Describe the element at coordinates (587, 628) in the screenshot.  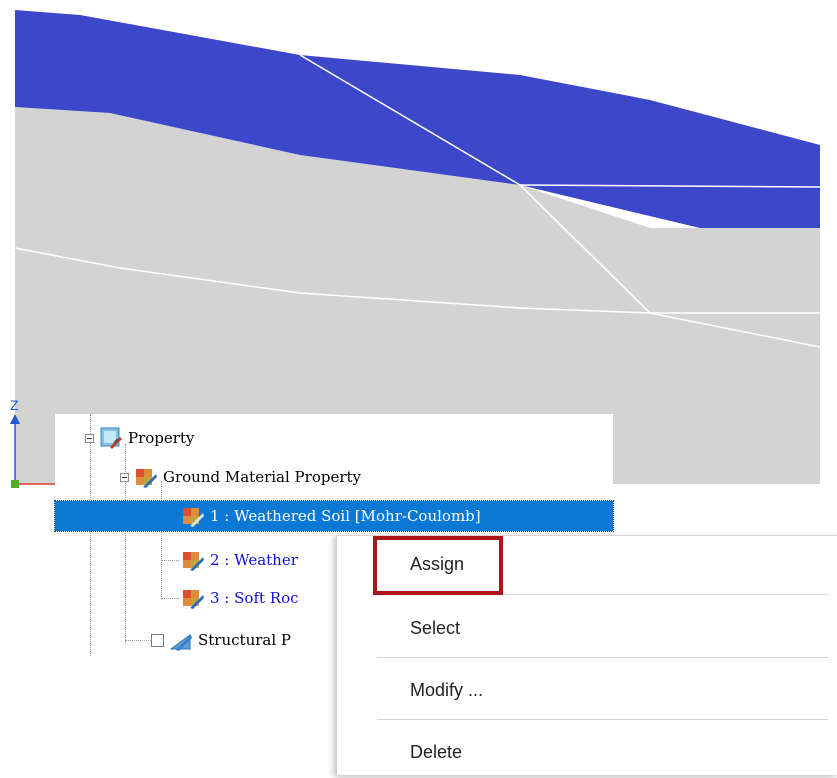
I see `menu-item-select: Select` at that location.